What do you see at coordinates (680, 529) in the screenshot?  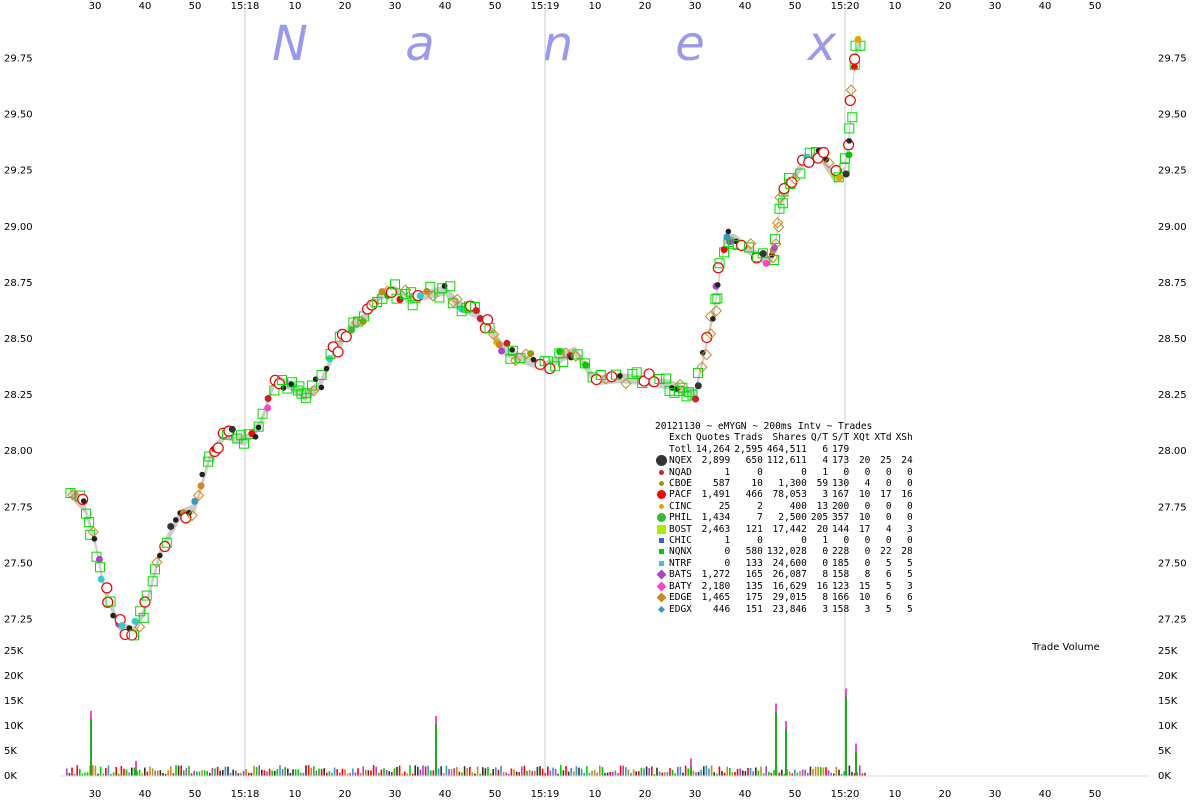 I see `legend-cell-exch: BOST` at bounding box center [680, 529].